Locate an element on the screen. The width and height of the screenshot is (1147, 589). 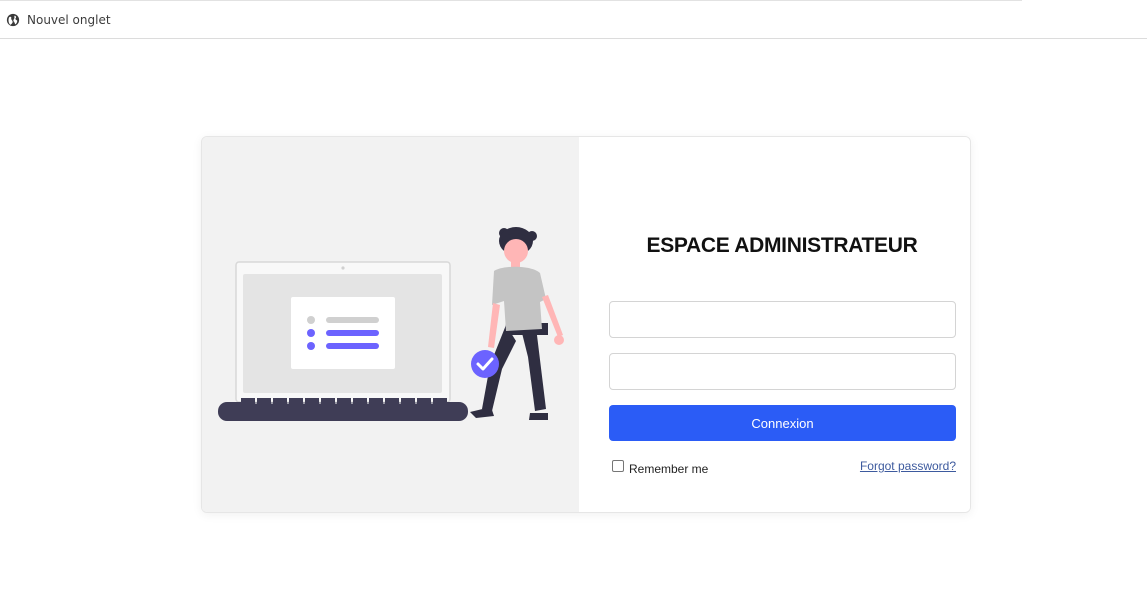
laptop-illustration is located at coordinates (343, 341).